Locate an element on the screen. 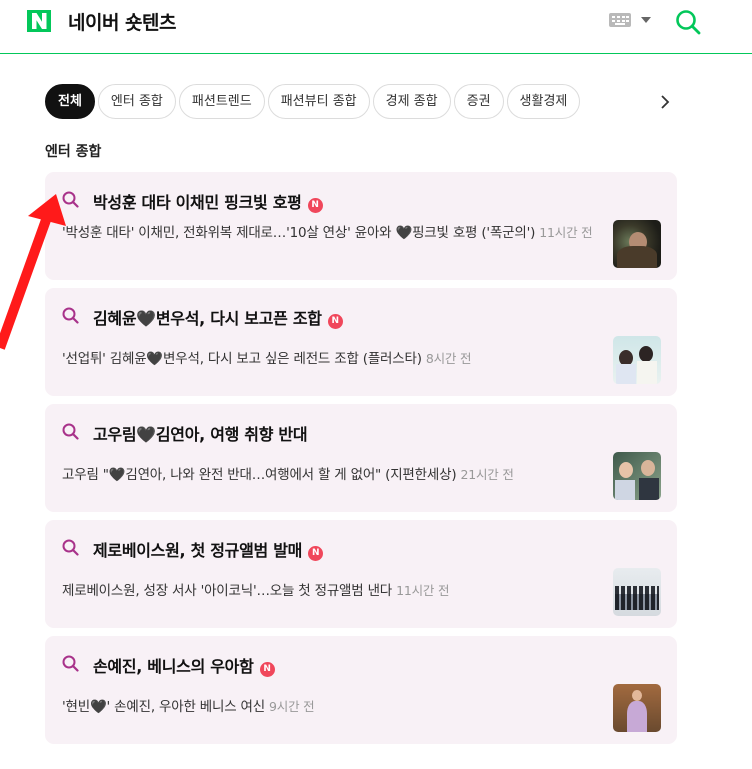 This screenshot has width=752, height=769. section-title: 엔터 종합 is located at coordinates (73, 152).